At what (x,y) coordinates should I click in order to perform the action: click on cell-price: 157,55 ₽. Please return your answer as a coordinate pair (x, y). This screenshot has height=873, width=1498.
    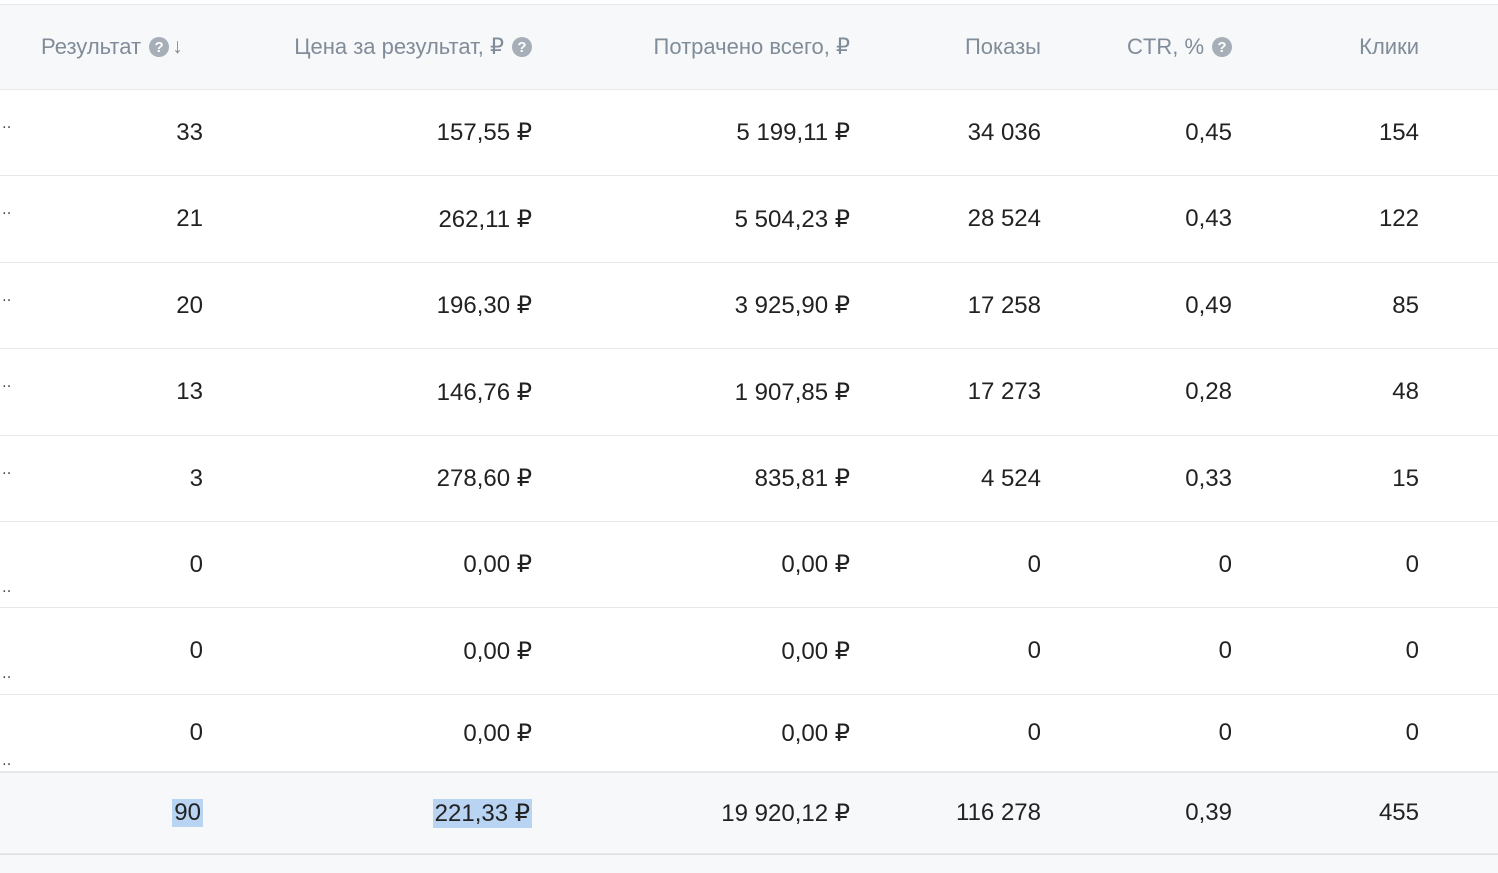
    Looking at the image, I should click on (484, 132).